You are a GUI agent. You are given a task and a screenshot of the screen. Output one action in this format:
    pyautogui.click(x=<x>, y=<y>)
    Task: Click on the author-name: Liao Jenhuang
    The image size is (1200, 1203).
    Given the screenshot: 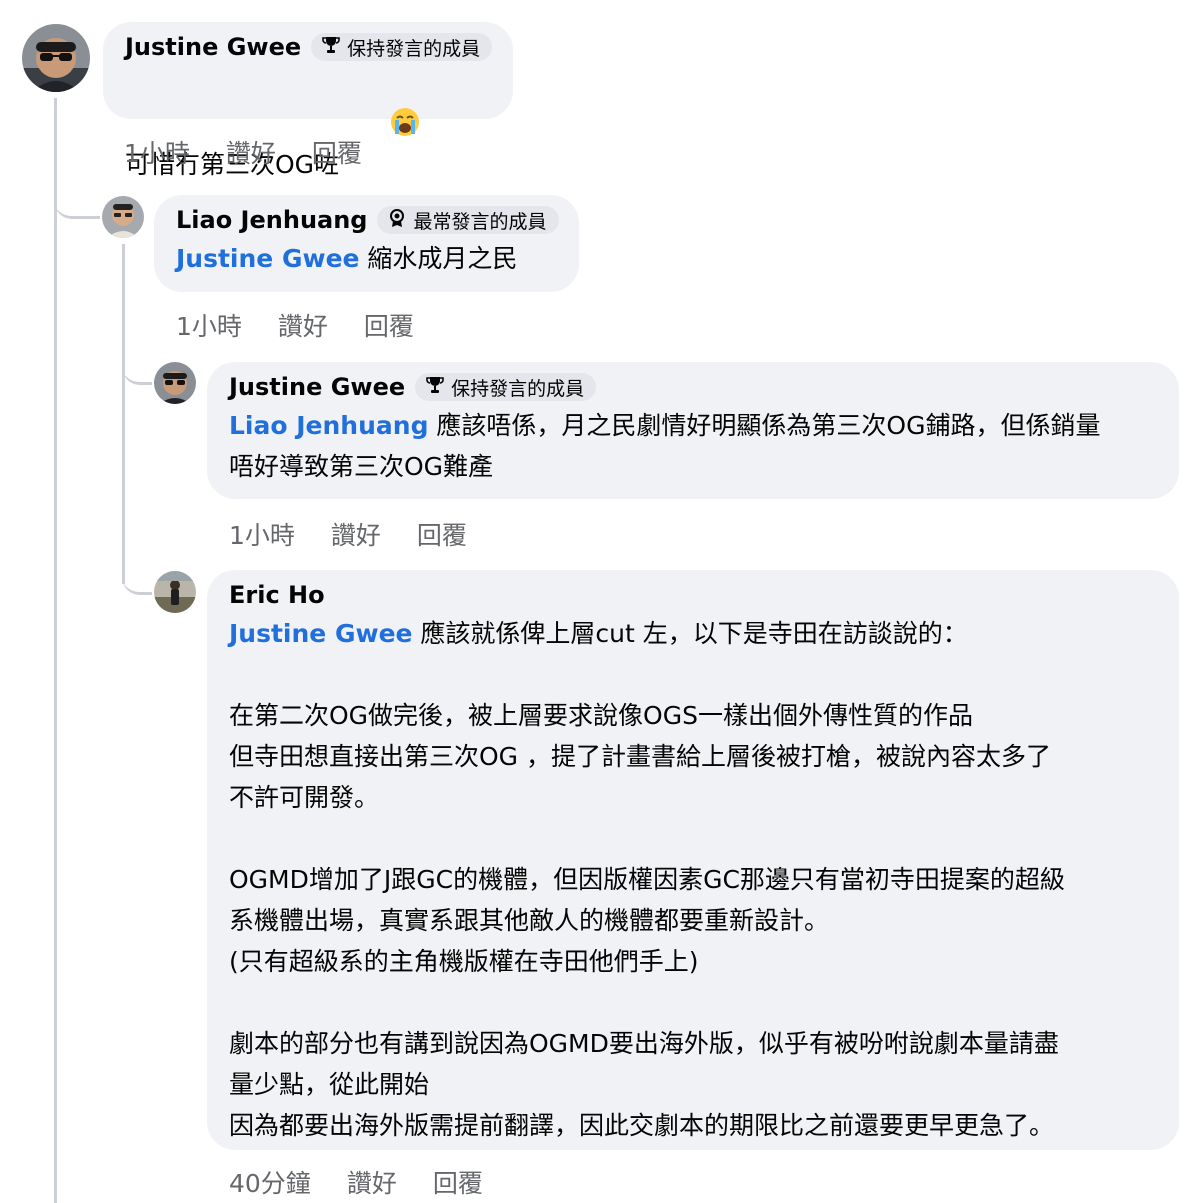 What is the action you would take?
    pyautogui.click(x=271, y=220)
    